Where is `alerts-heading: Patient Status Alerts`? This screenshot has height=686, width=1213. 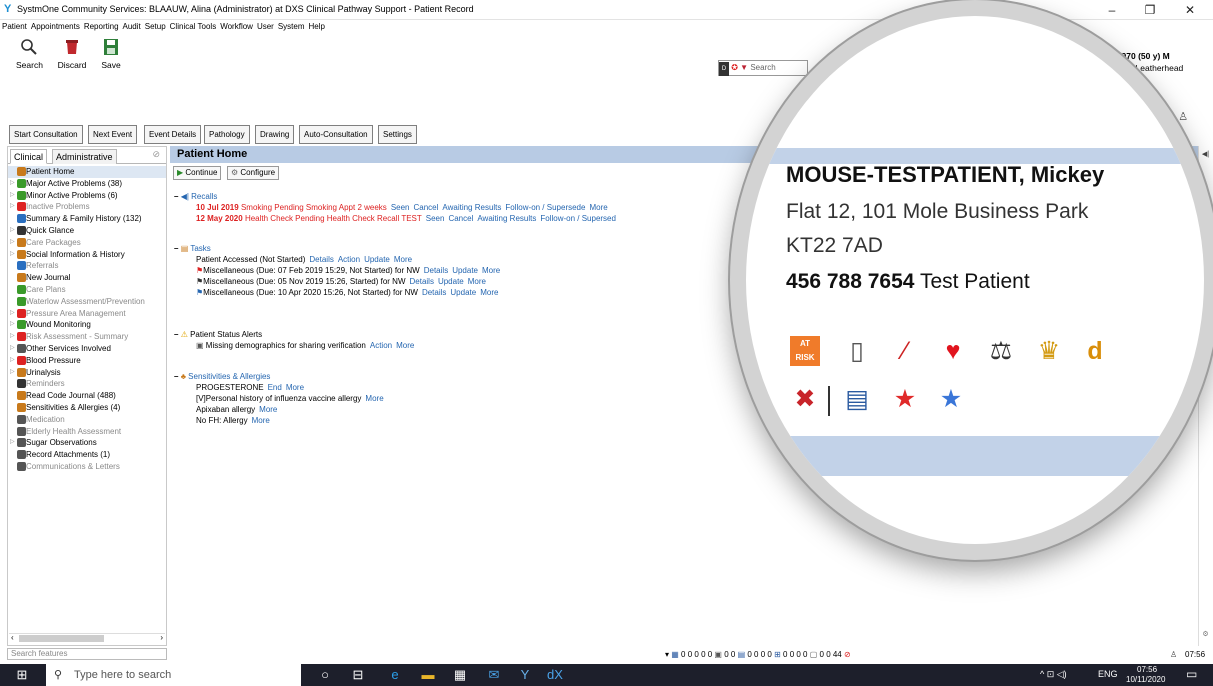
alerts-heading: Patient Status Alerts is located at coordinates (226, 334).